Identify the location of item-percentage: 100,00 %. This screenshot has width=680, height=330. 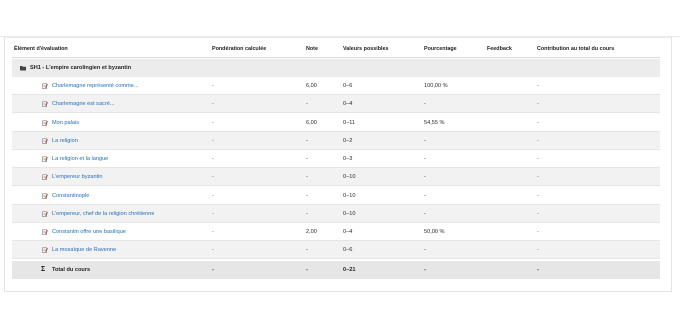
(436, 86).